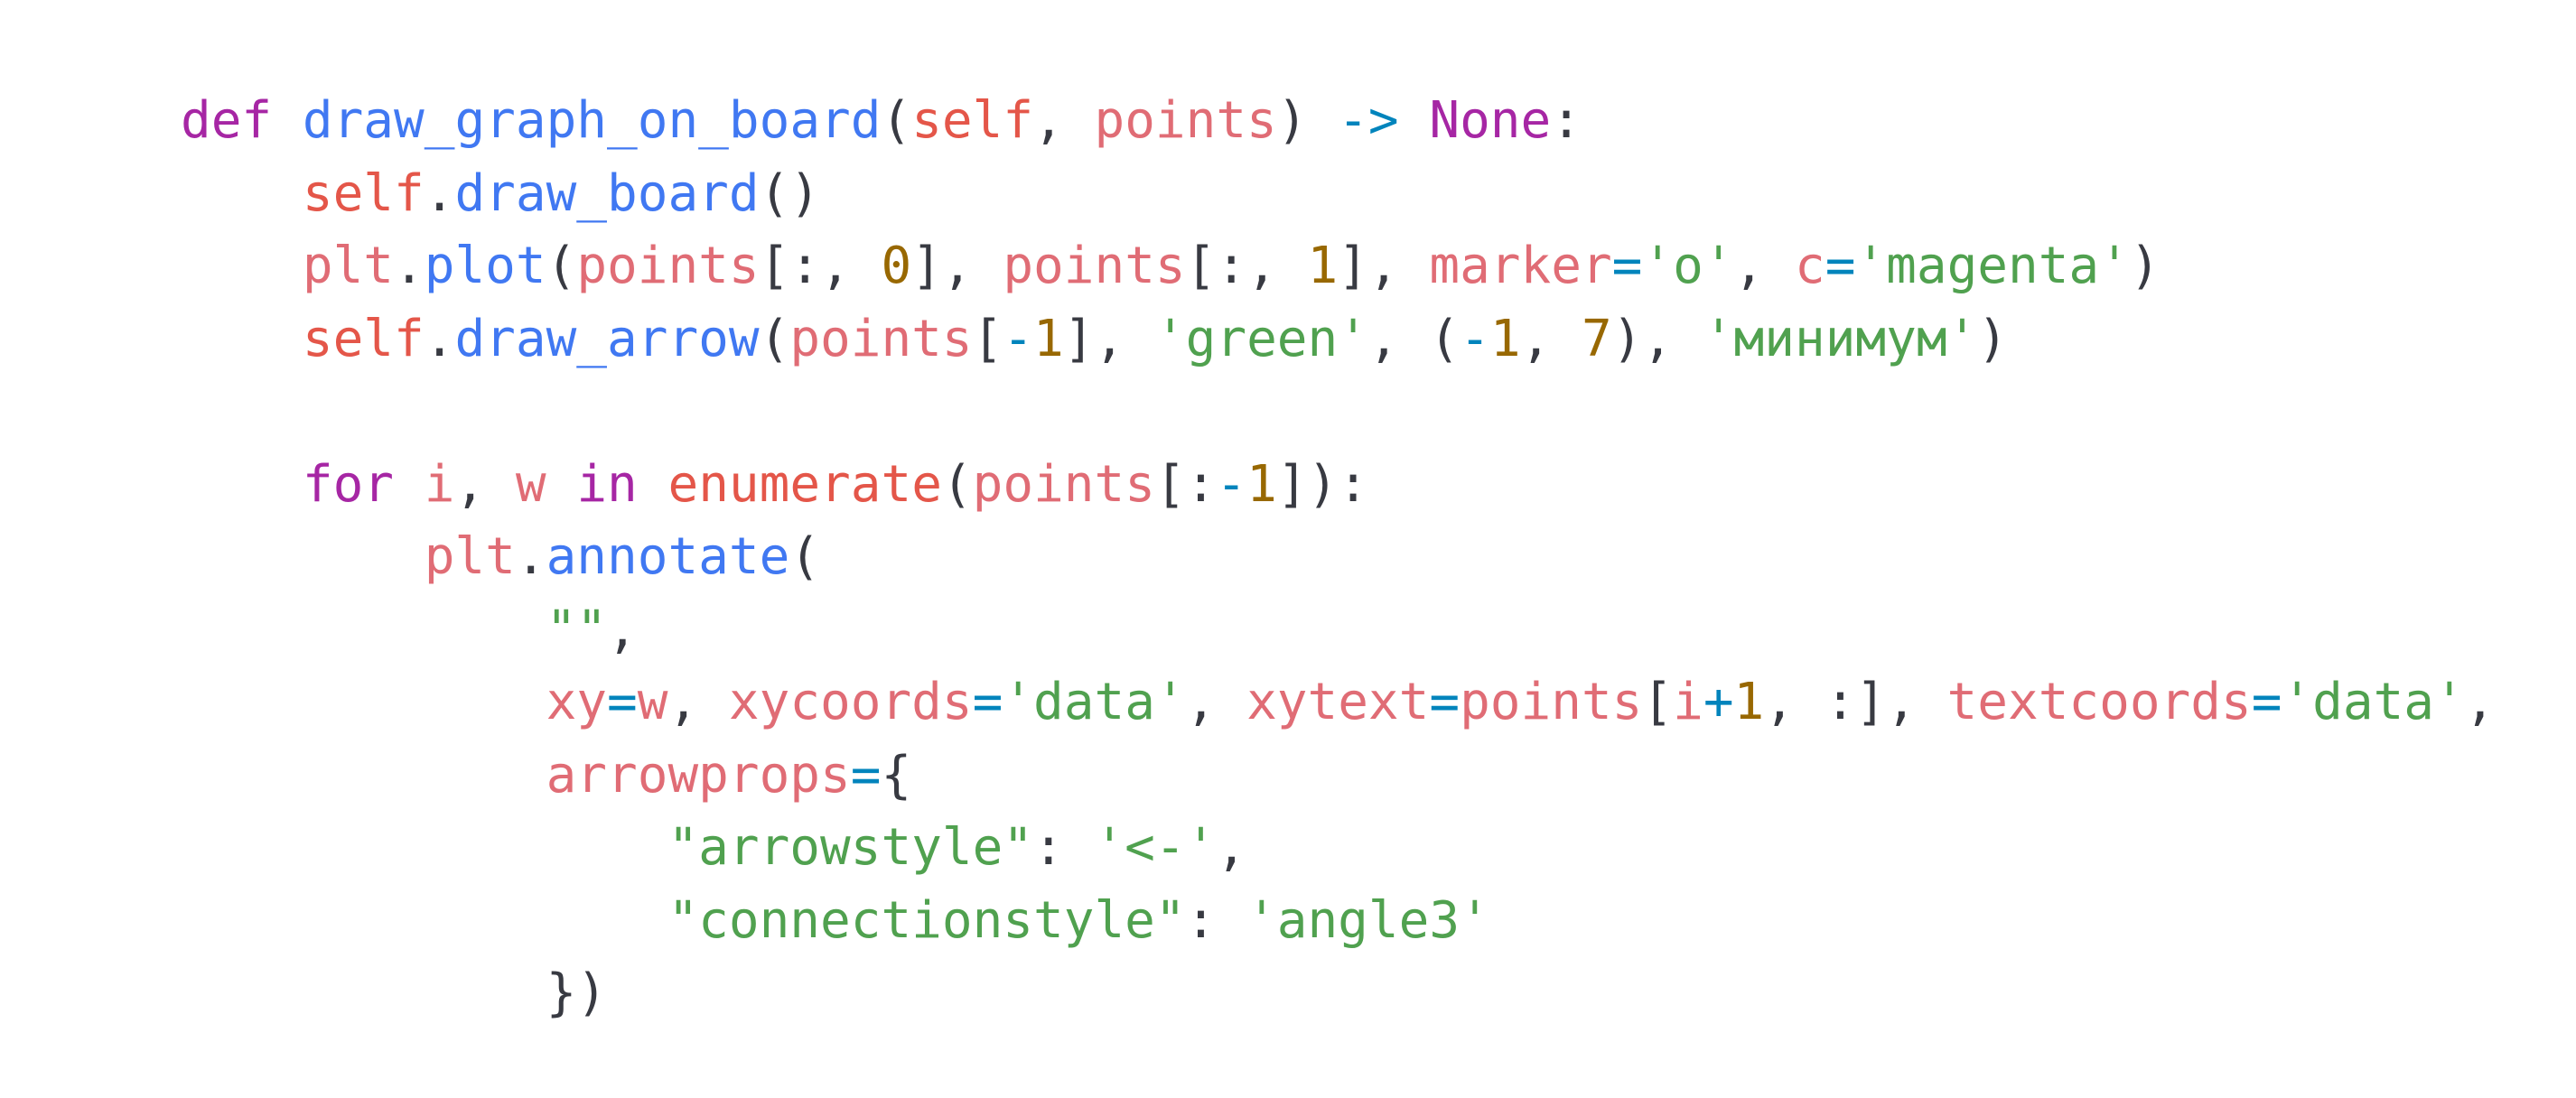 The image size is (2576, 1098). What do you see at coordinates (1378, 921) in the screenshot?
I see `code-line: "connectionstyle": 'angle3'` at bounding box center [1378, 921].